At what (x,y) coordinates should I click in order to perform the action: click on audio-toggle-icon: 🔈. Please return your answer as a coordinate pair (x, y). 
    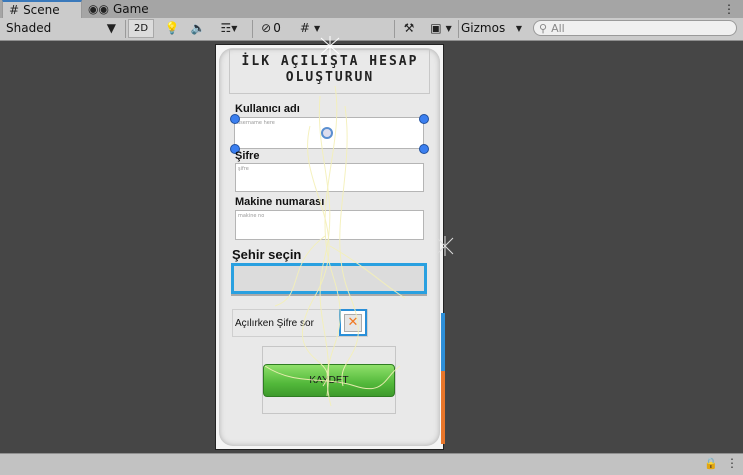
    Looking at the image, I should click on (198, 28).